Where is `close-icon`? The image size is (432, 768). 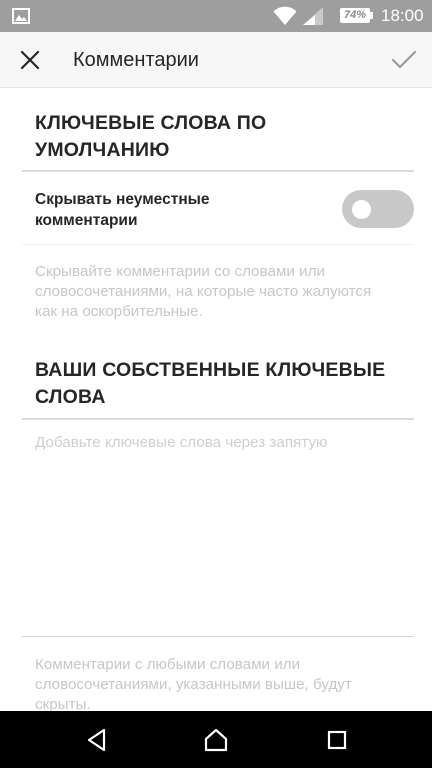 close-icon is located at coordinates (30, 60).